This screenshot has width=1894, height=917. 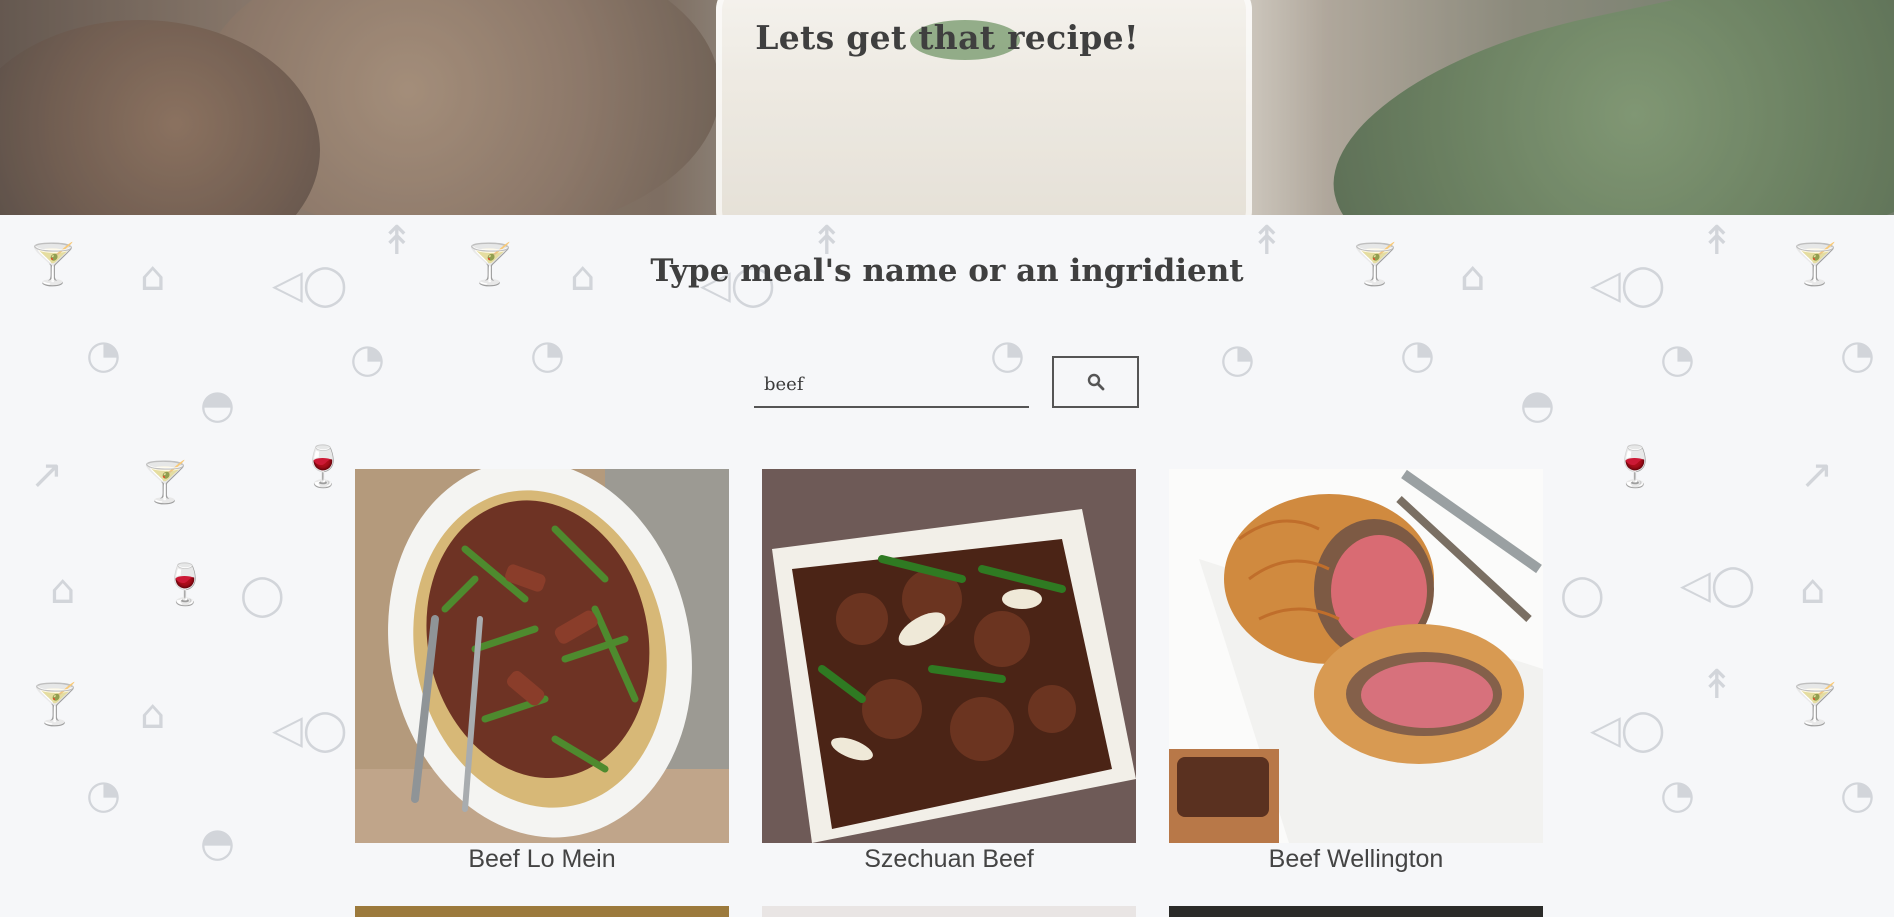 What do you see at coordinates (947, 37) in the screenshot?
I see `hero-title: Lets get that recipe!` at bounding box center [947, 37].